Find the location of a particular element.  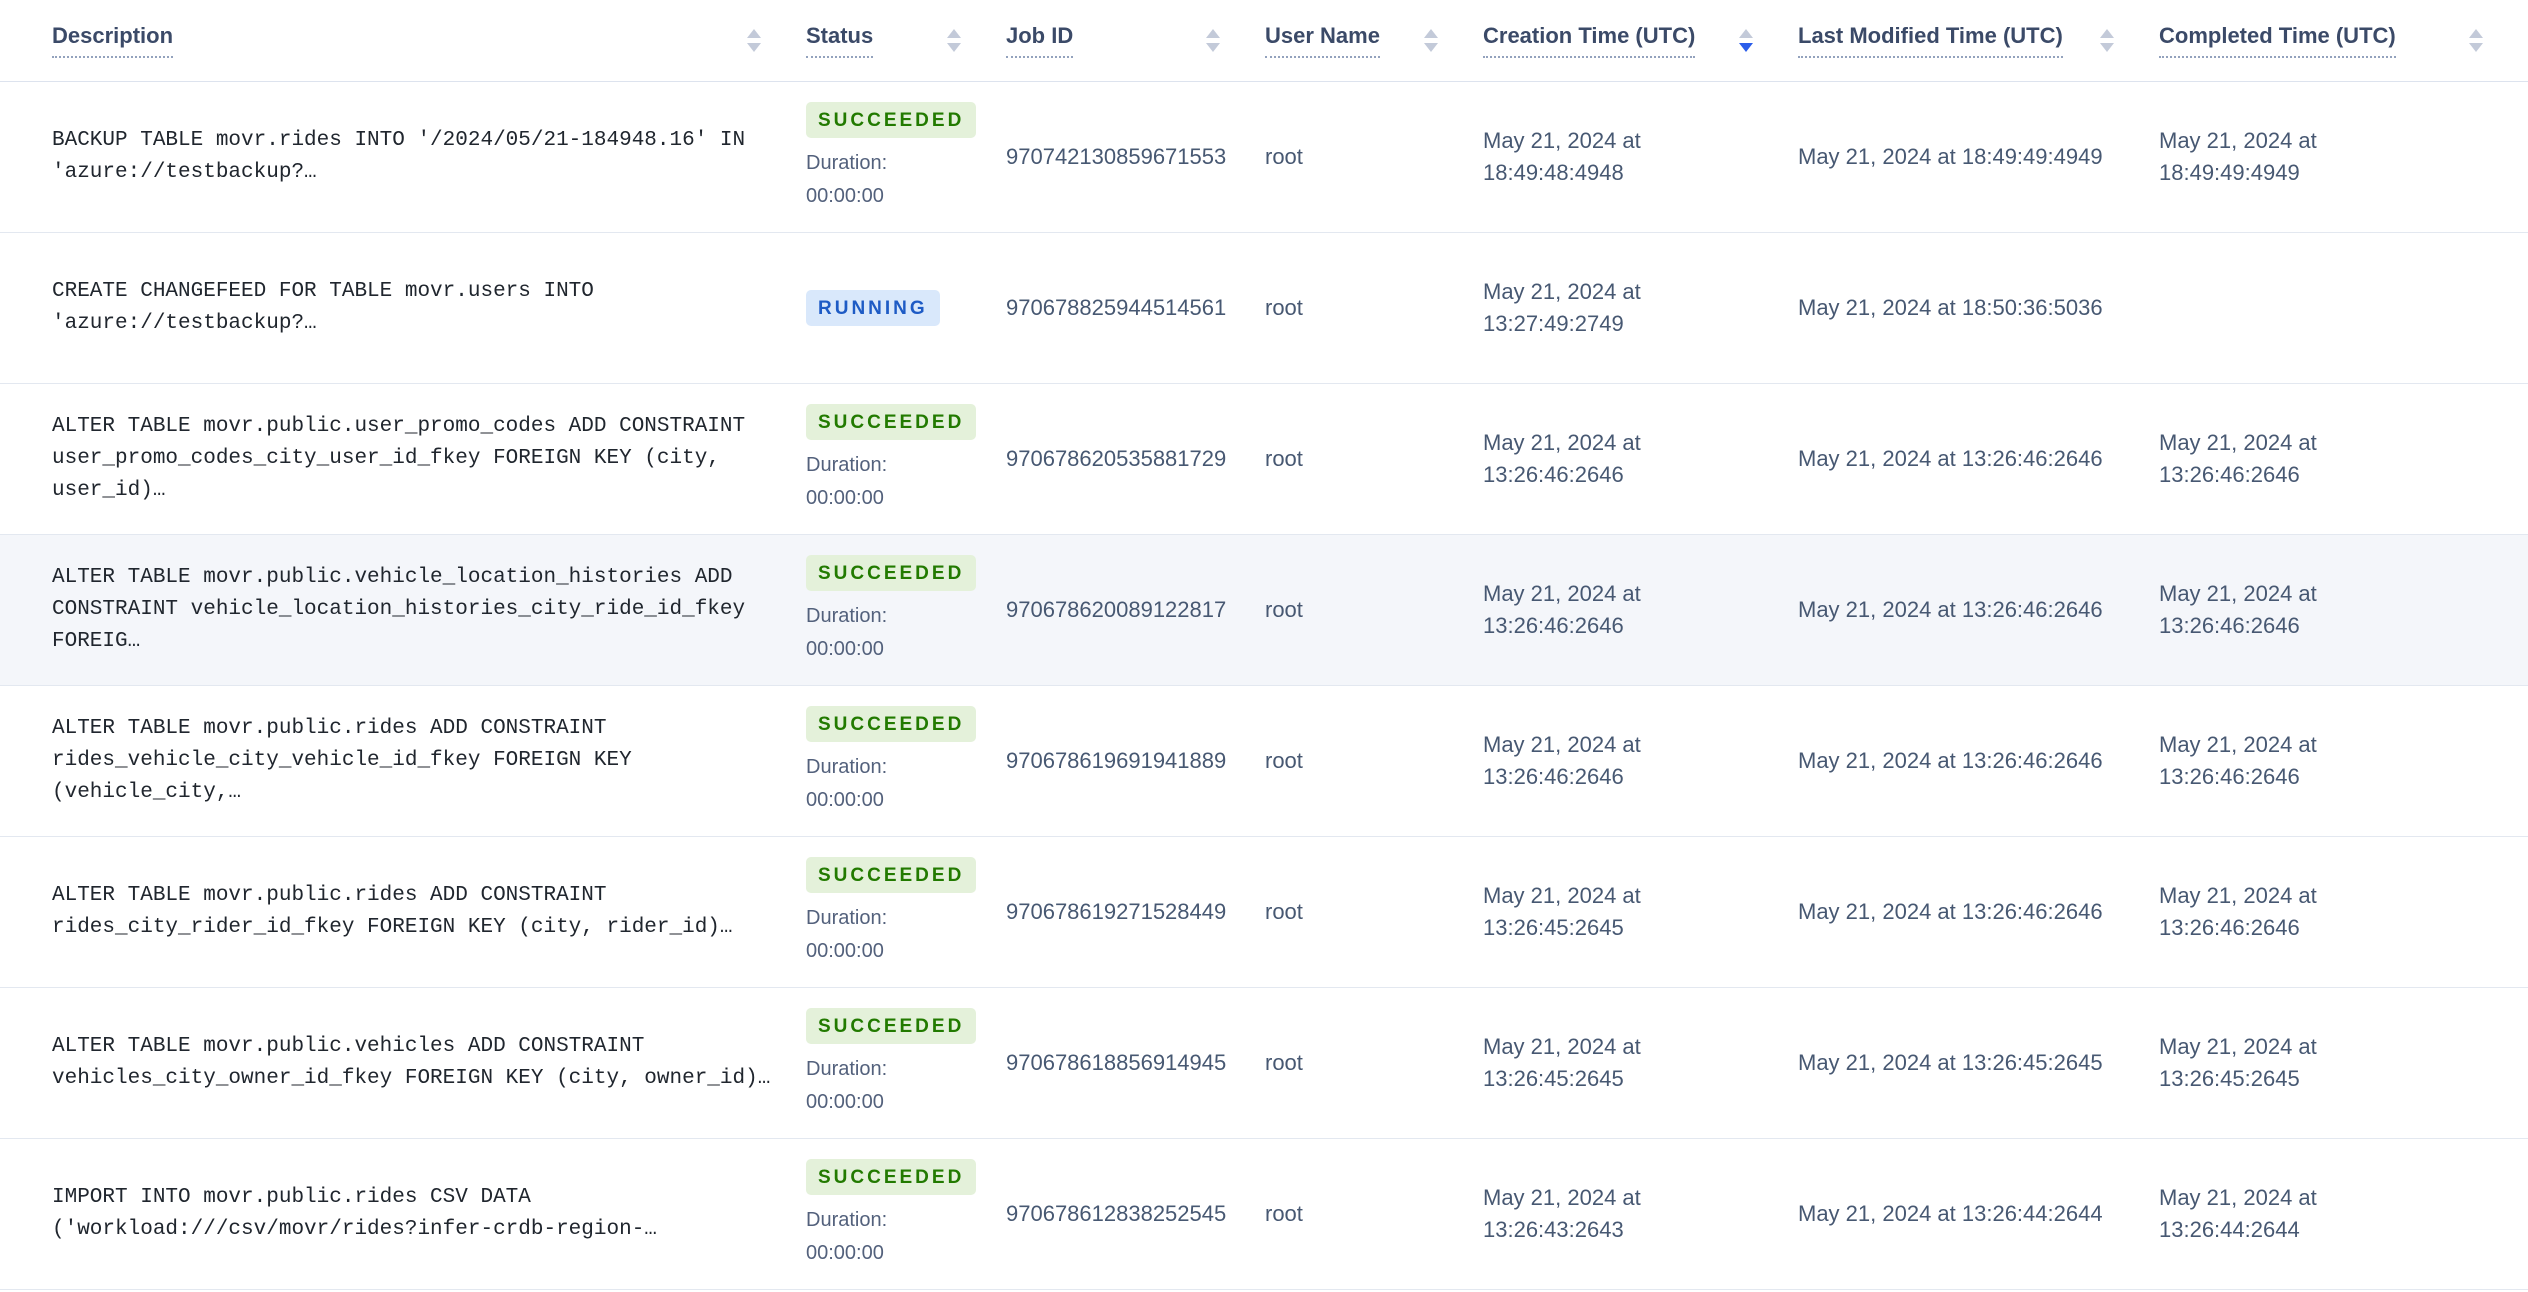

creation-time: May 21, 2024 at 18:49:48:4948 is located at coordinates (1562, 156).